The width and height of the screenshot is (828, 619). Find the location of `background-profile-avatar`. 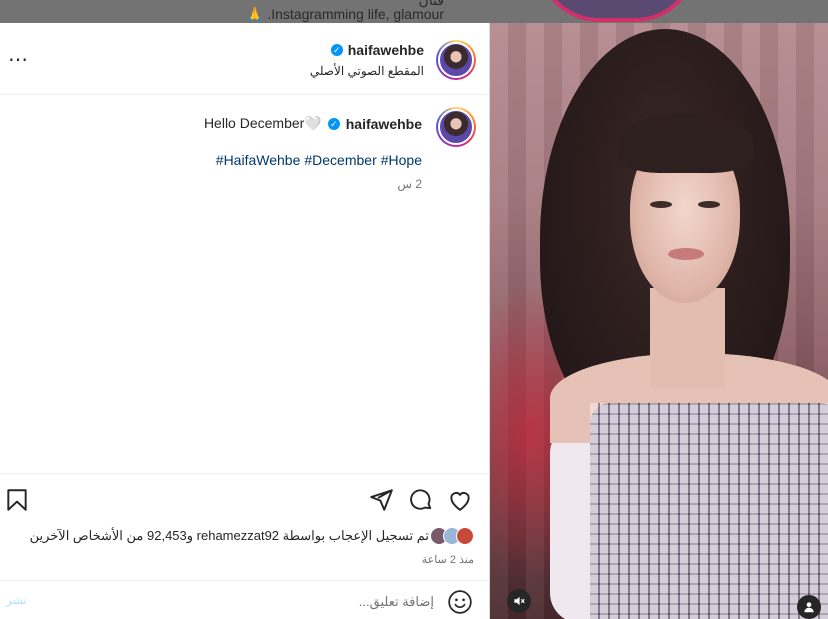

background-profile-avatar is located at coordinates (617, 11).